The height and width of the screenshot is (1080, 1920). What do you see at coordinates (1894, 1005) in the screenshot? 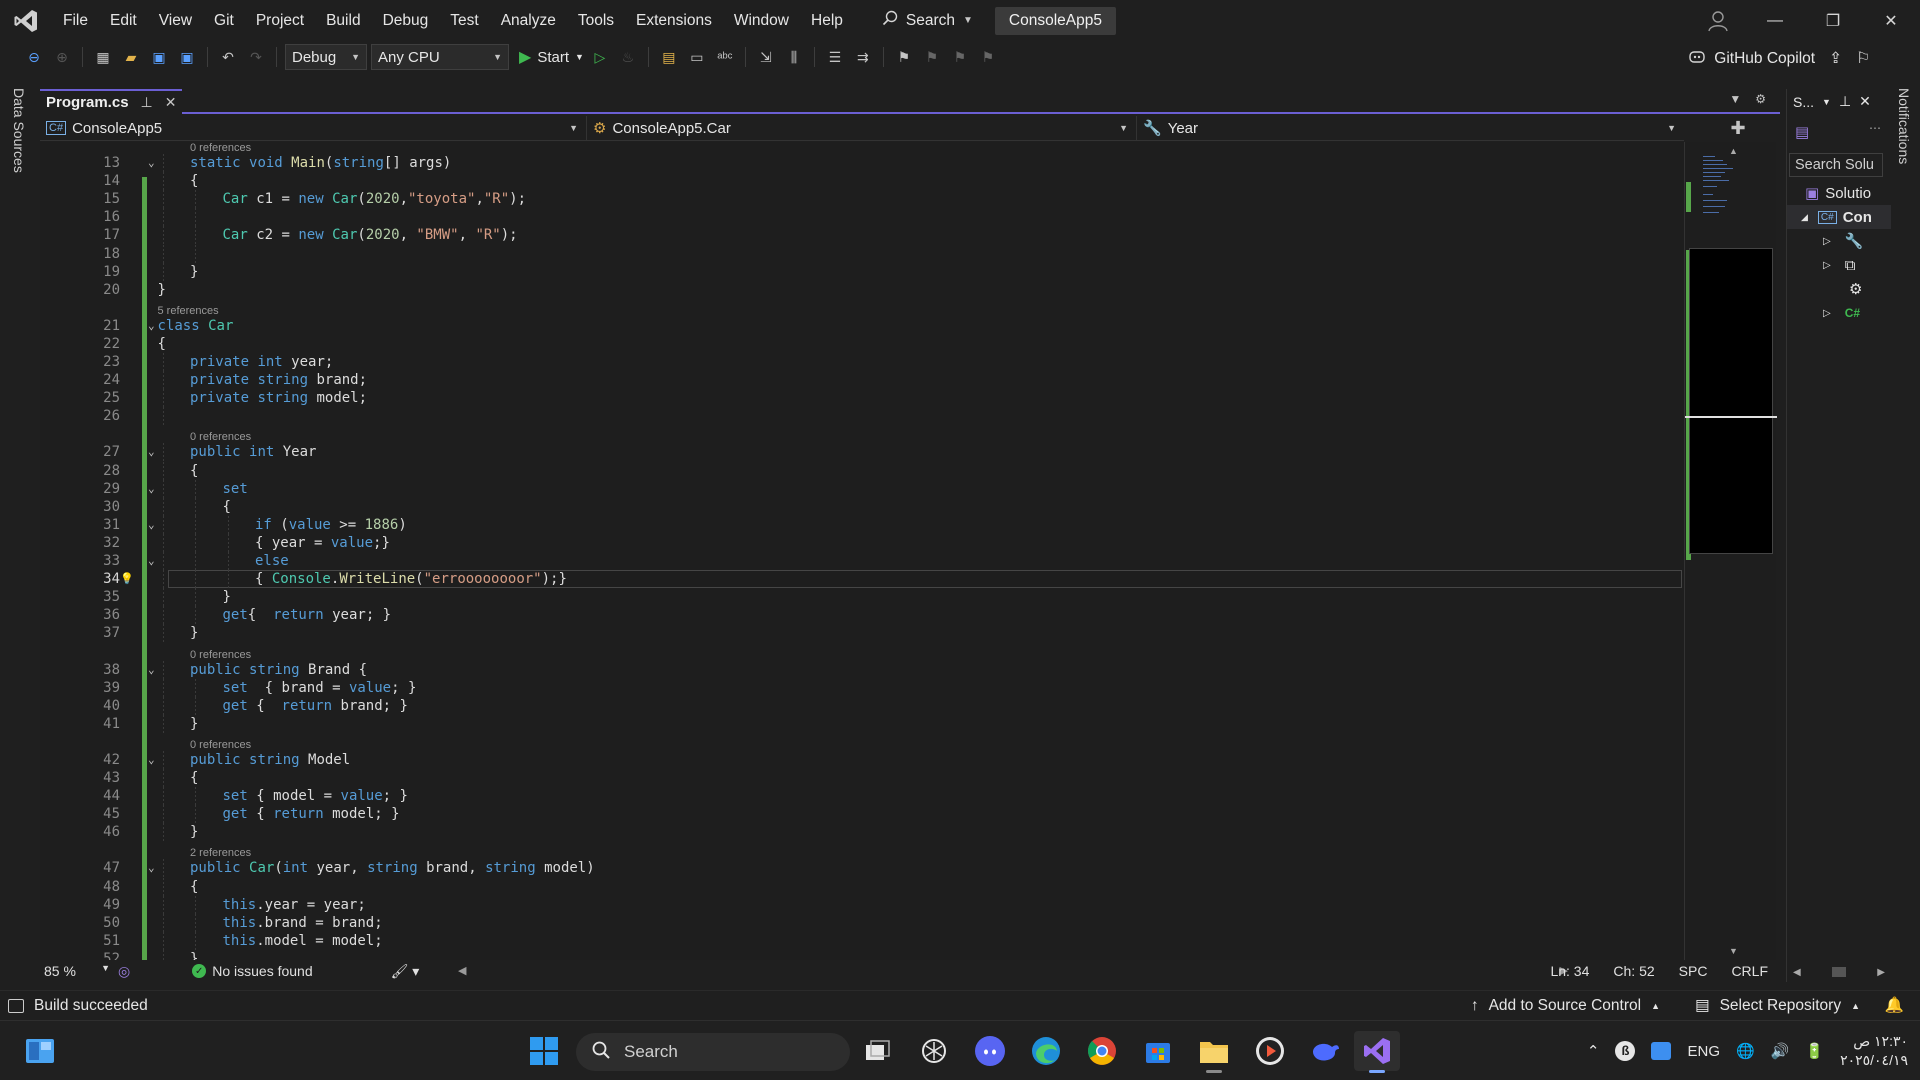
I see `bell-icon: 🔔` at bounding box center [1894, 1005].